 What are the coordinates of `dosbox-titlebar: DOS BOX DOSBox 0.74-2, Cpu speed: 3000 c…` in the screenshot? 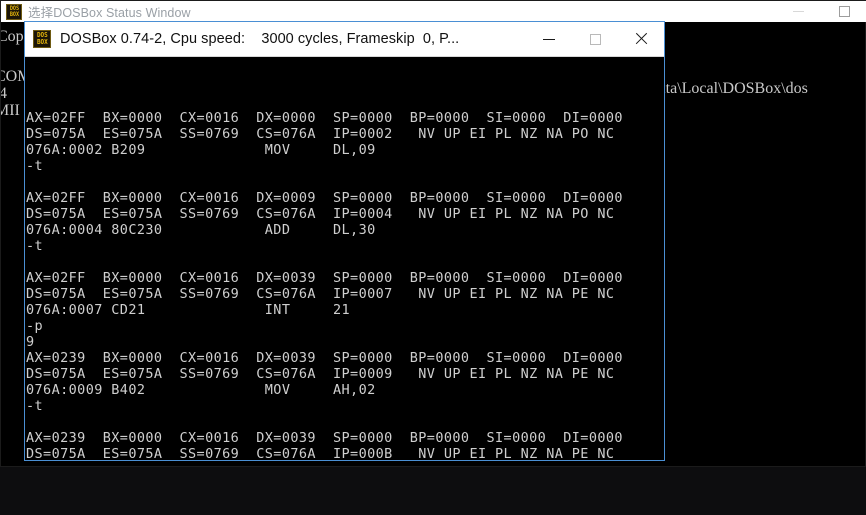 It's located at (344, 39).